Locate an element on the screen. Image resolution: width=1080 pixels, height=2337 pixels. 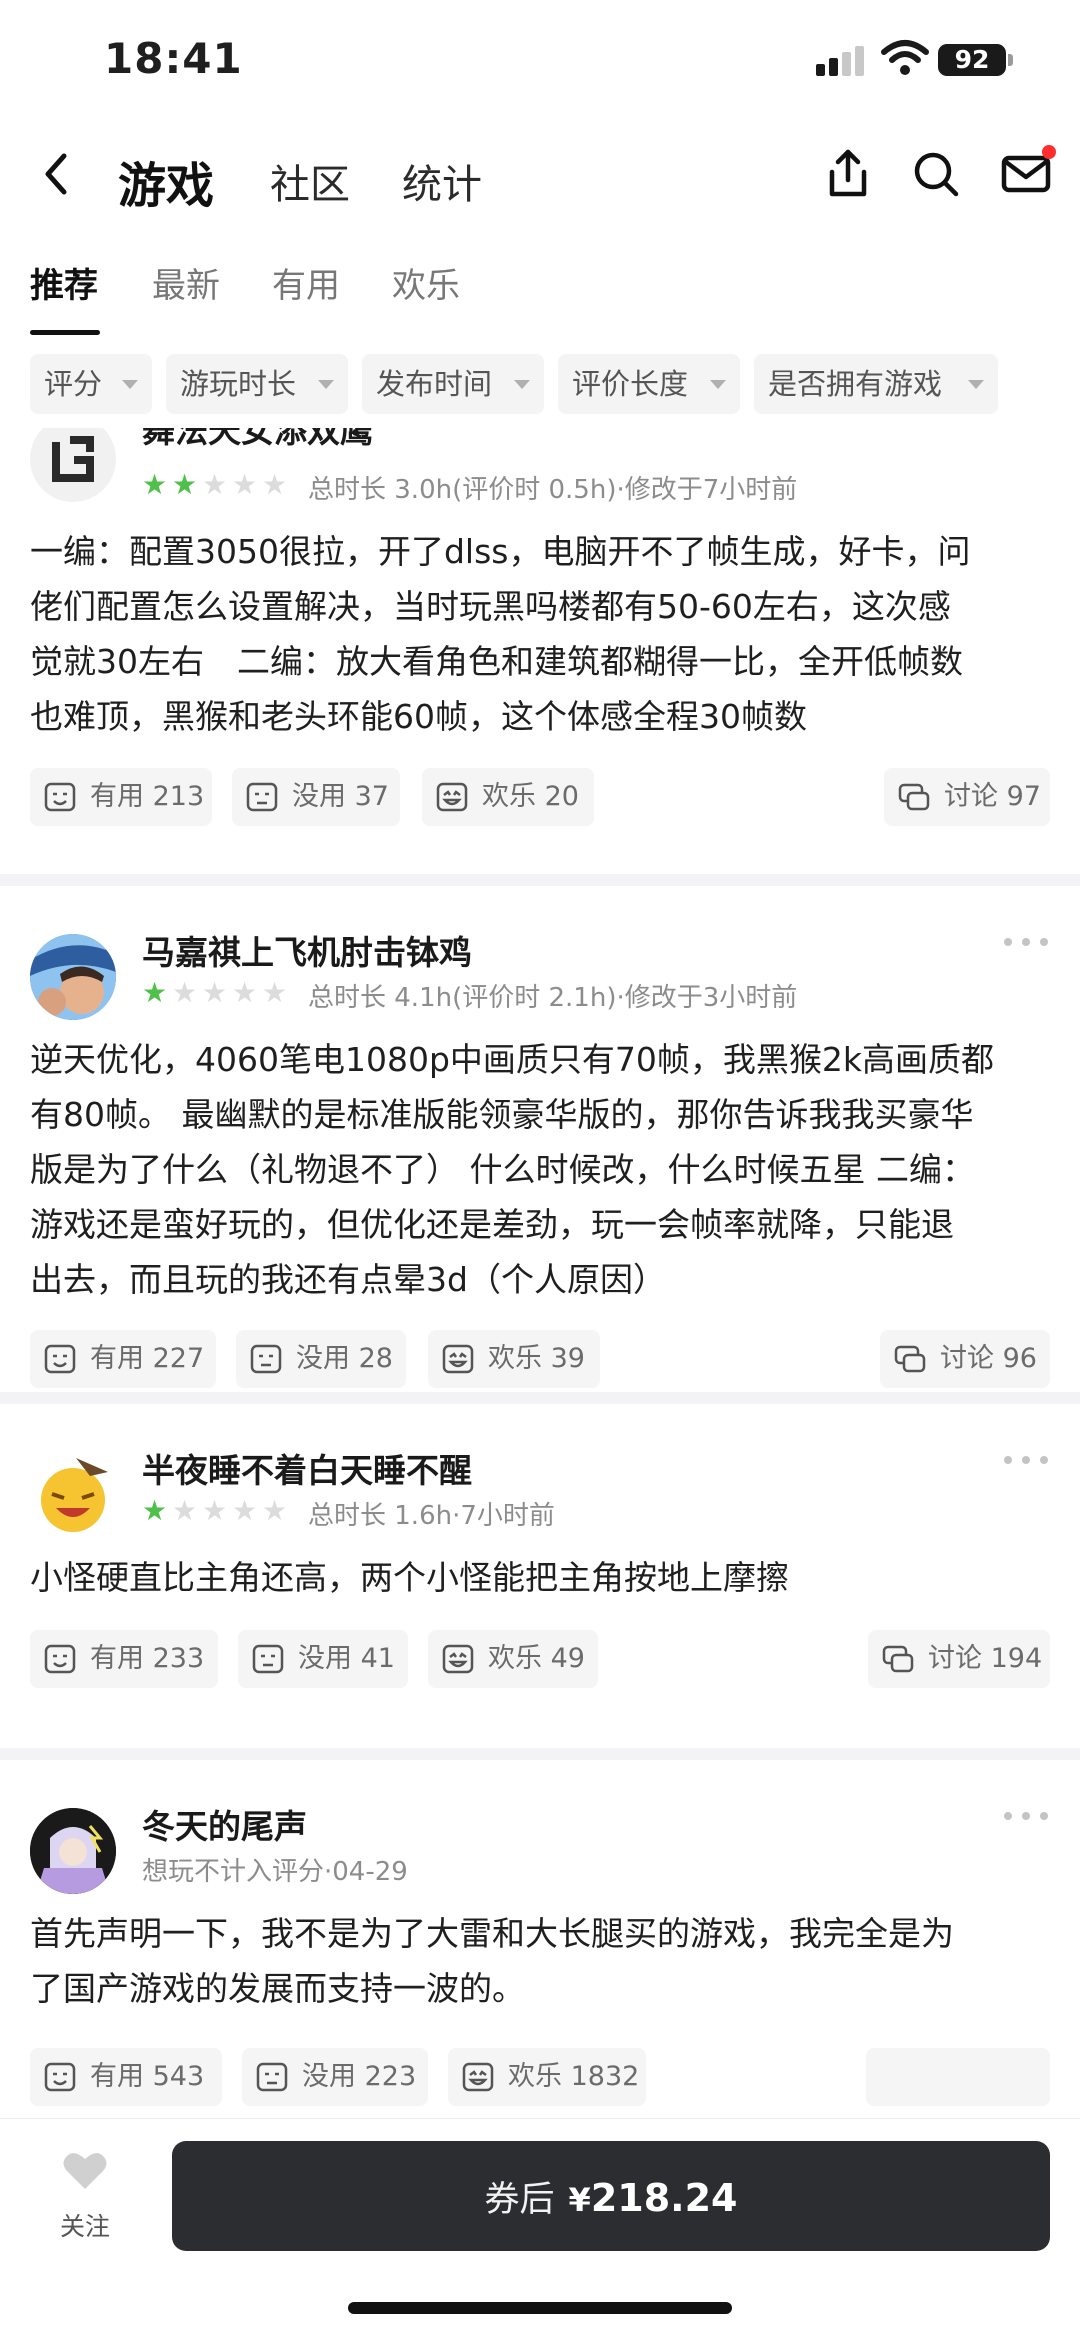
back-arrow-icon is located at coordinates (58, 174).